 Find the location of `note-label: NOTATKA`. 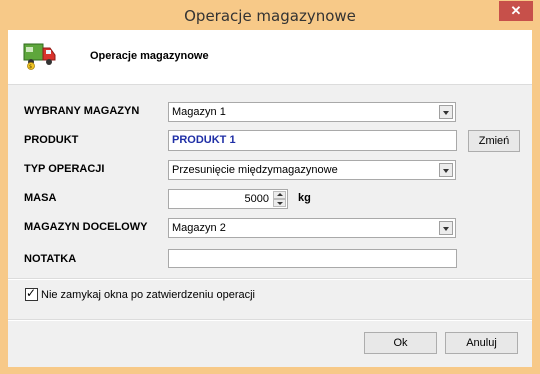

note-label: NOTATKA is located at coordinates (50, 259).